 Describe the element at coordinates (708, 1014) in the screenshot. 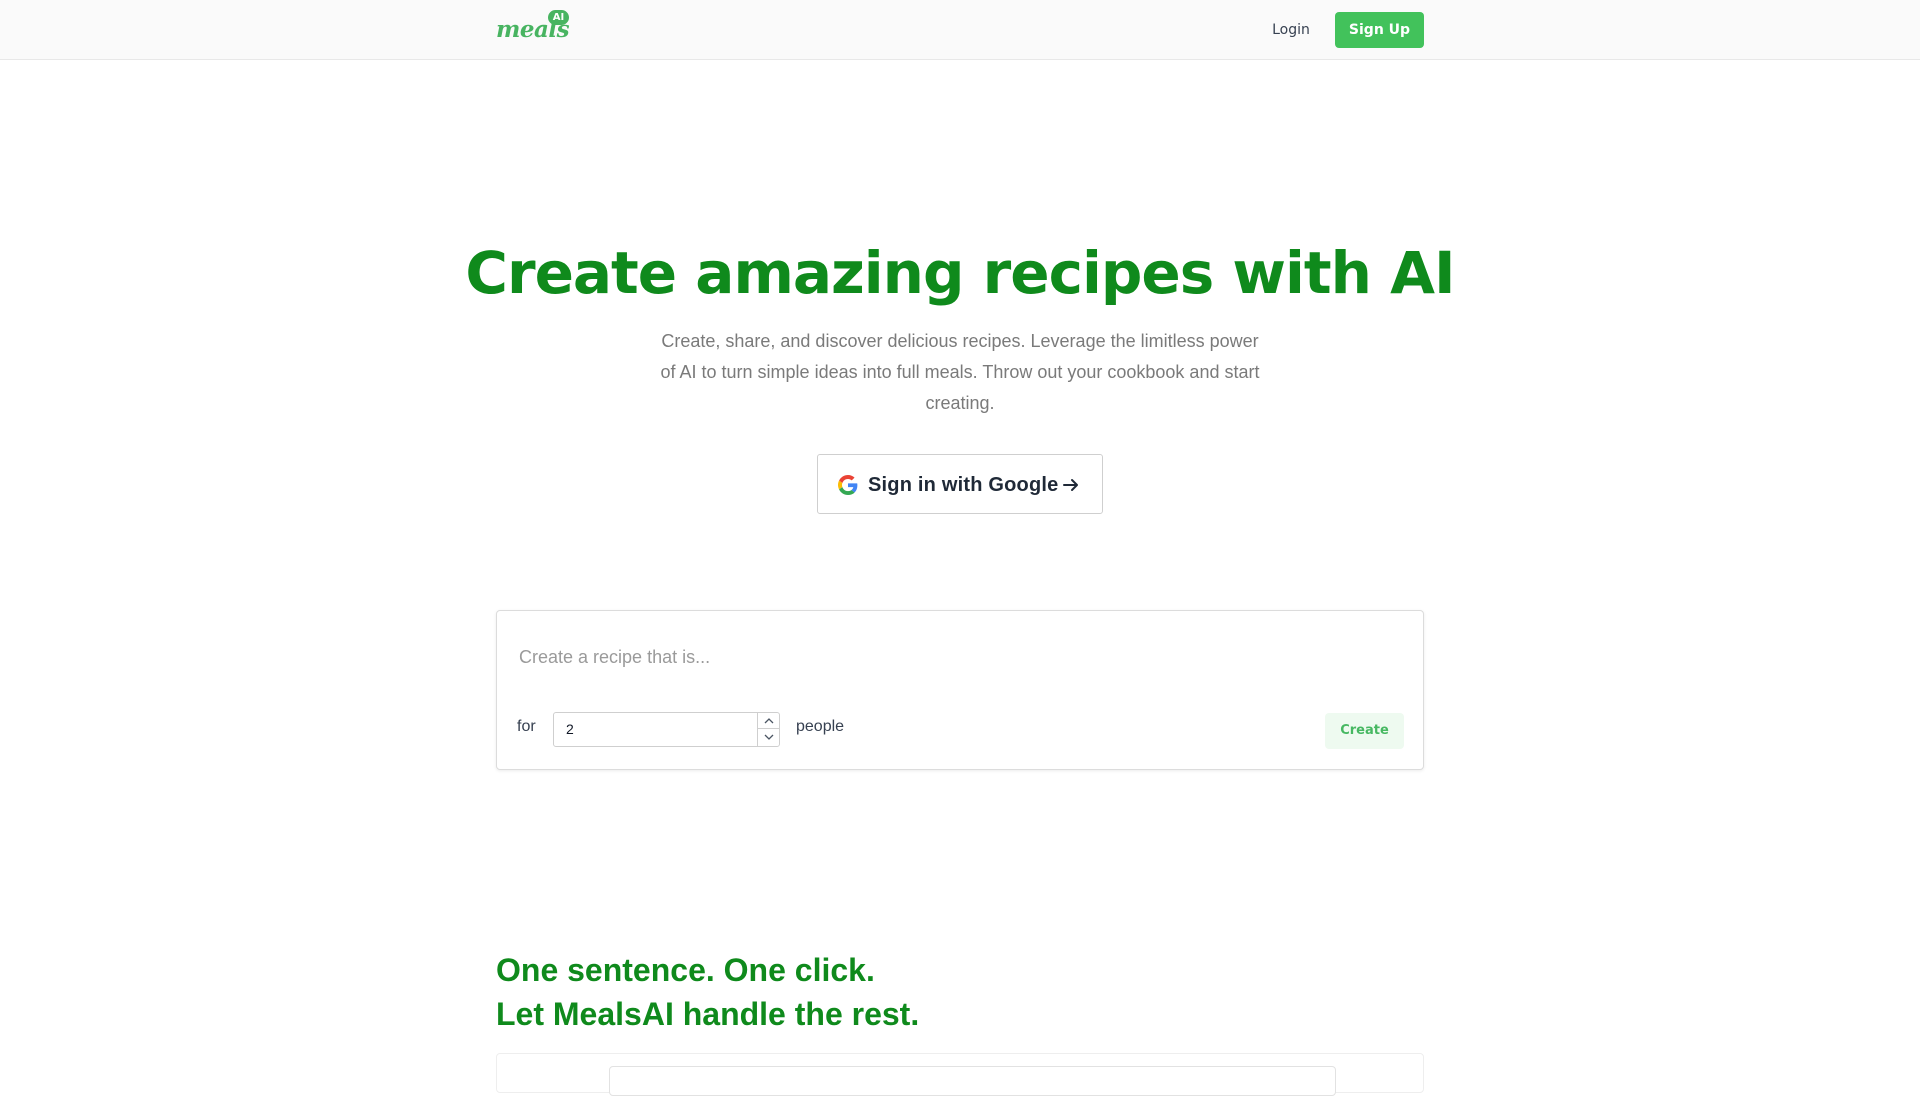

I see `tagline-line-2: Let MealsAI handle the rest.` at that location.